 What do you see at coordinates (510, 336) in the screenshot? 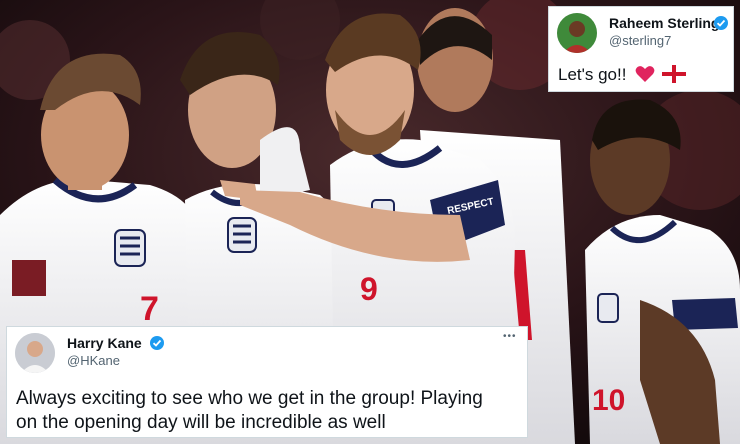
I see `more-options-button: •••` at bounding box center [510, 336].